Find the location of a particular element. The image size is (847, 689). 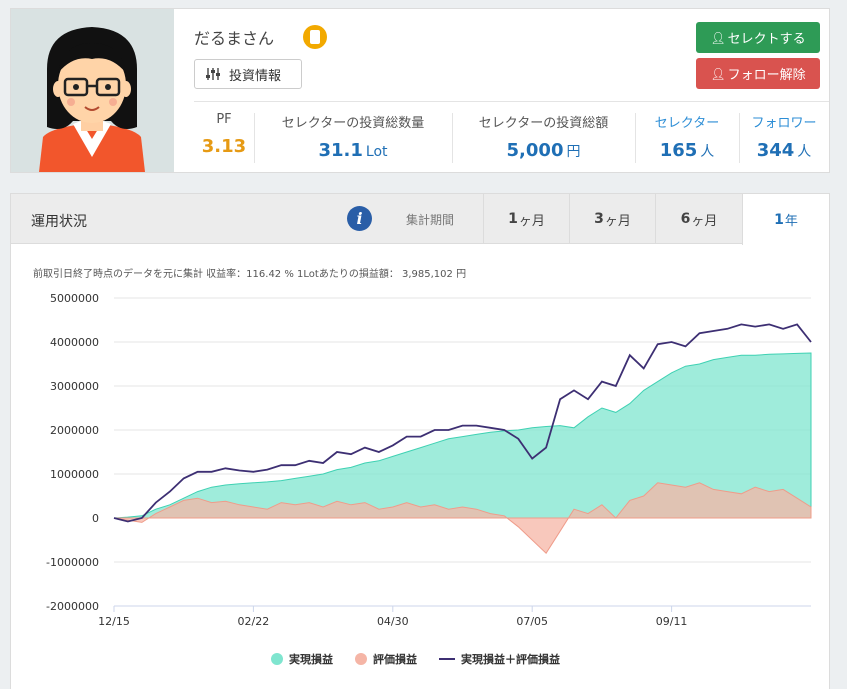

investment-info-button: 投資情報 is located at coordinates (248, 74).